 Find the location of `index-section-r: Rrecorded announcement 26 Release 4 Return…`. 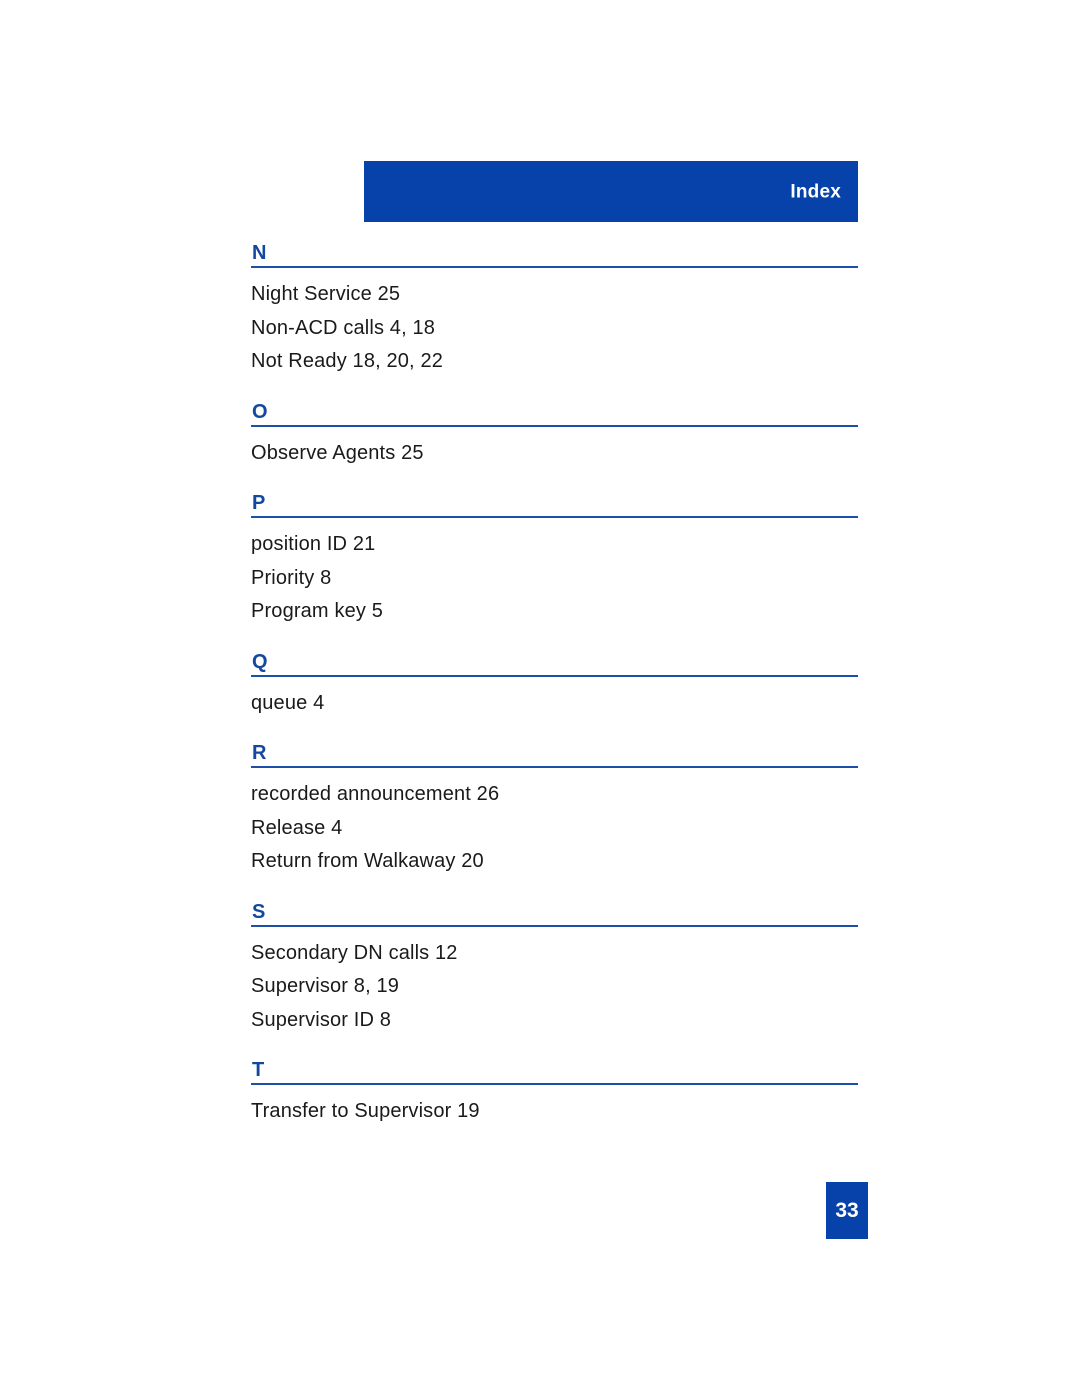

index-section-r: Rrecorded announcement 26 Release 4 Return… is located at coordinates (555, 810).